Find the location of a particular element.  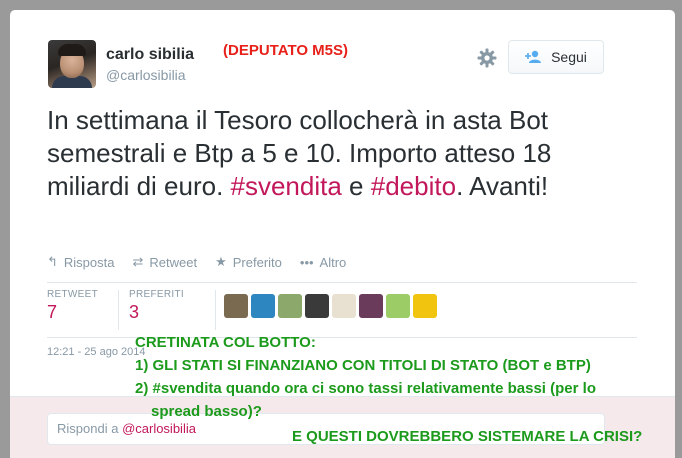

tweet-actions: ↰ Risposta ⇄ Retweet ★ Preferito ••• Altro is located at coordinates (196, 262).